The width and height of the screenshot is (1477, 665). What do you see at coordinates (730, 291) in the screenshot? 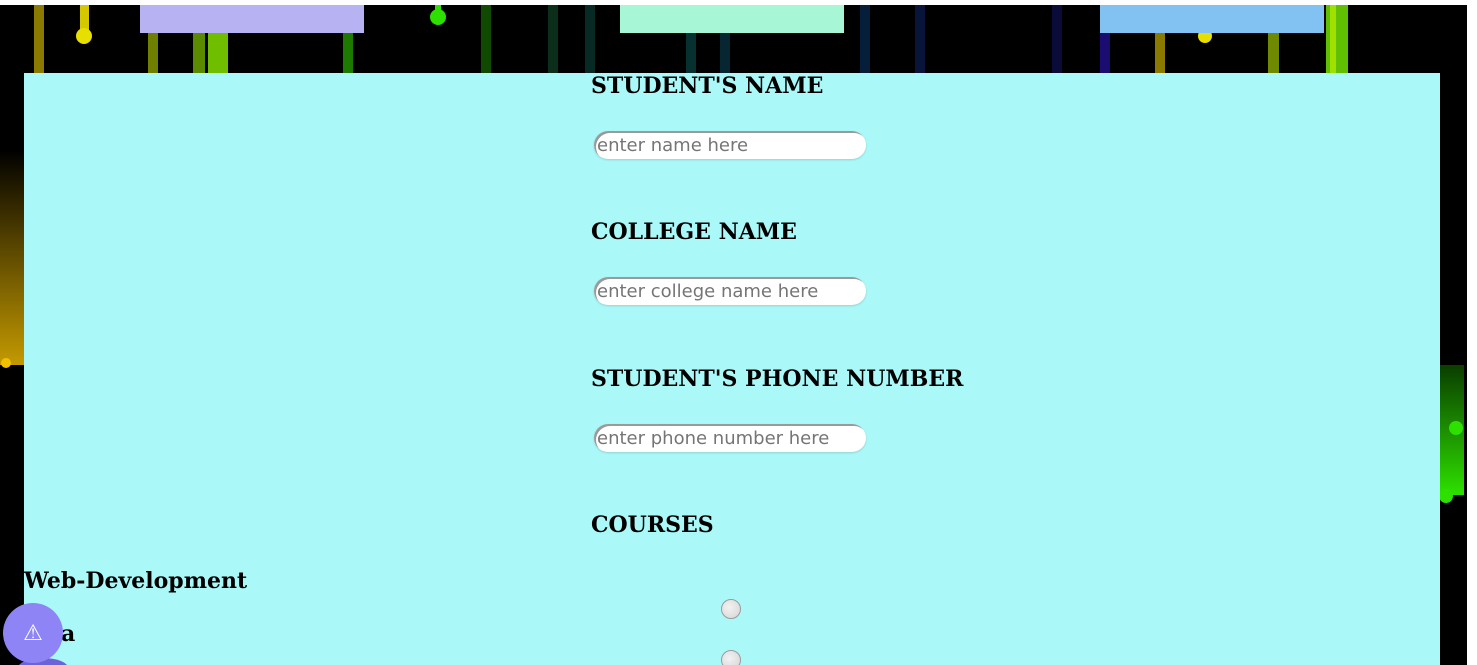
I see `college-name-input` at bounding box center [730, 291].